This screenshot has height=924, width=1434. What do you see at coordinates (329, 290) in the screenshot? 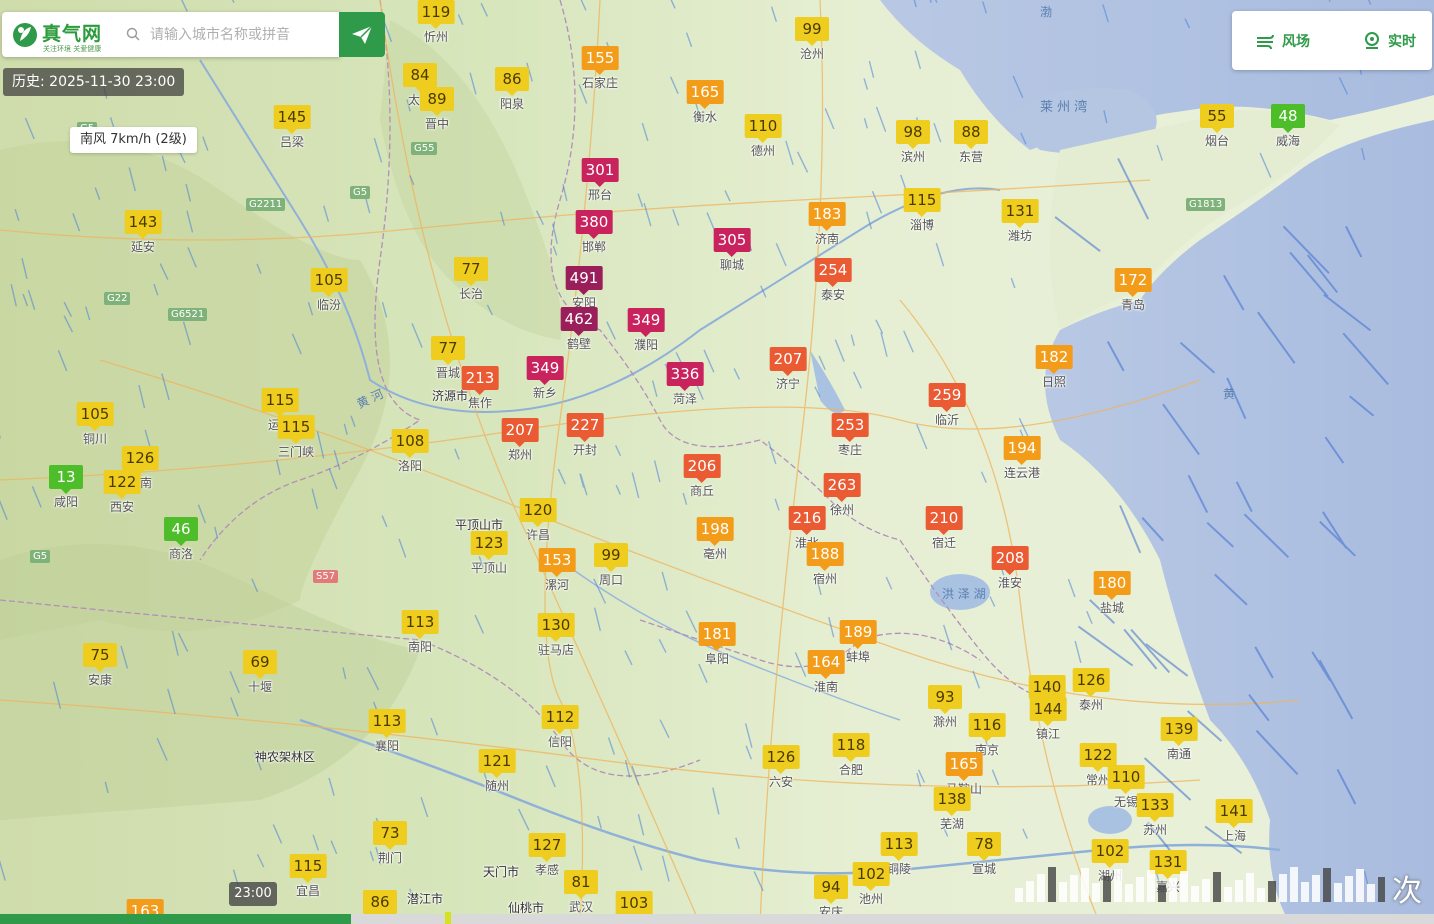
I see `aqi-marker: 105 临汾` at bounding box center [329, 290].